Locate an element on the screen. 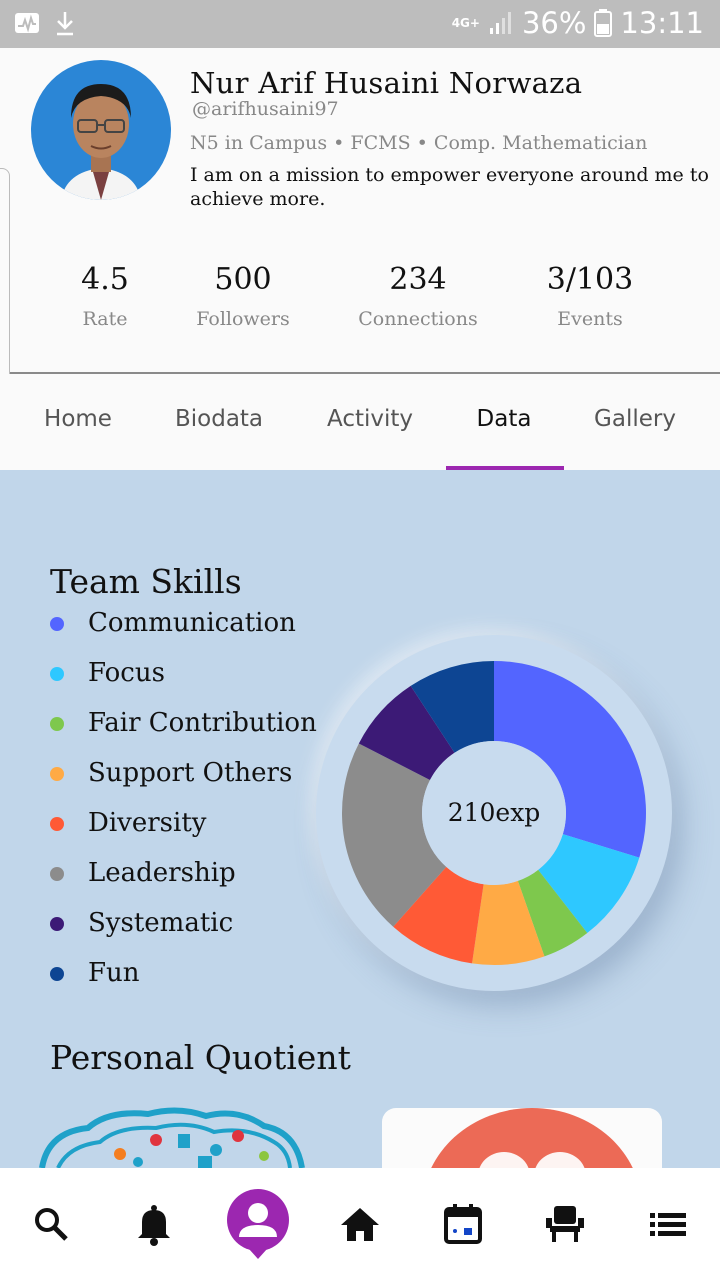 The width and height of the screenshot is (720, 1280). stat-events: 3/103 Events is located at coordinates (590, 294).